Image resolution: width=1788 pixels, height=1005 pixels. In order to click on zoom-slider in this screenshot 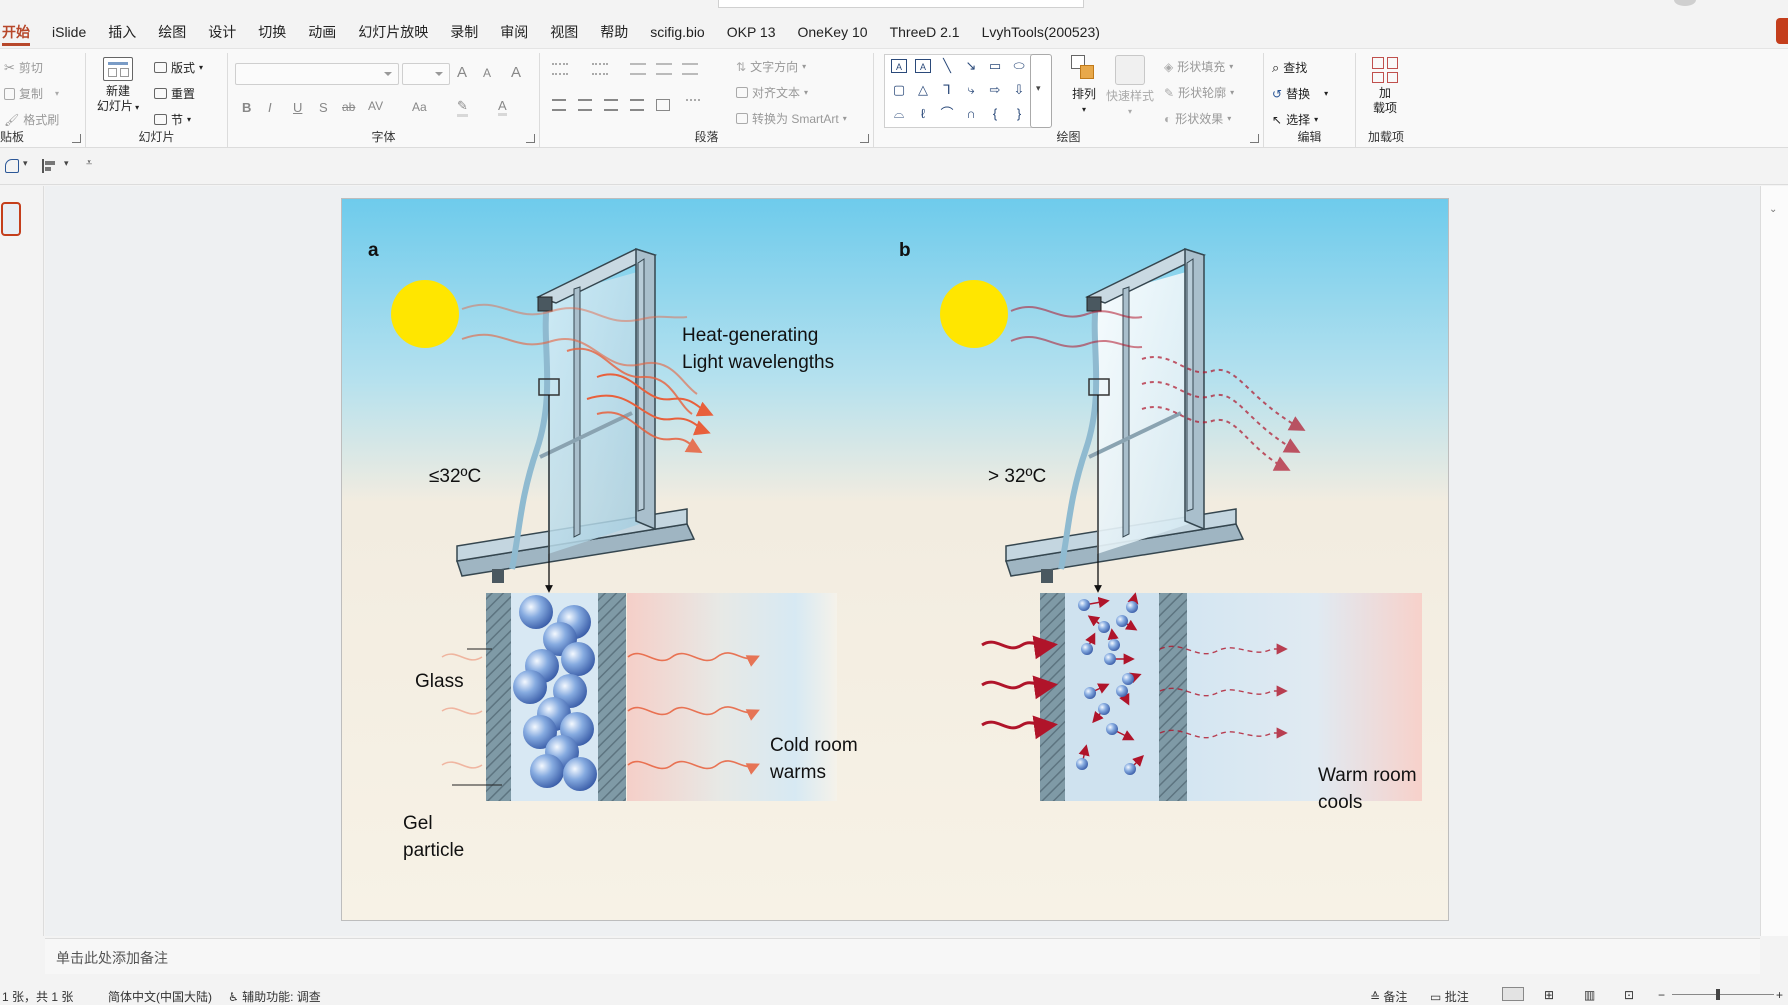, I will do `click(1723, 994)`.